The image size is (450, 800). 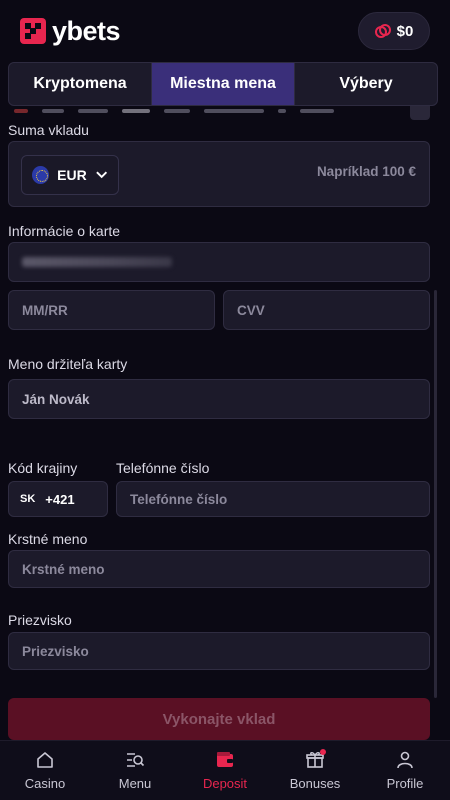 I want to click on tab-local-currency: Miestna mena, so click(x=223, y=84).